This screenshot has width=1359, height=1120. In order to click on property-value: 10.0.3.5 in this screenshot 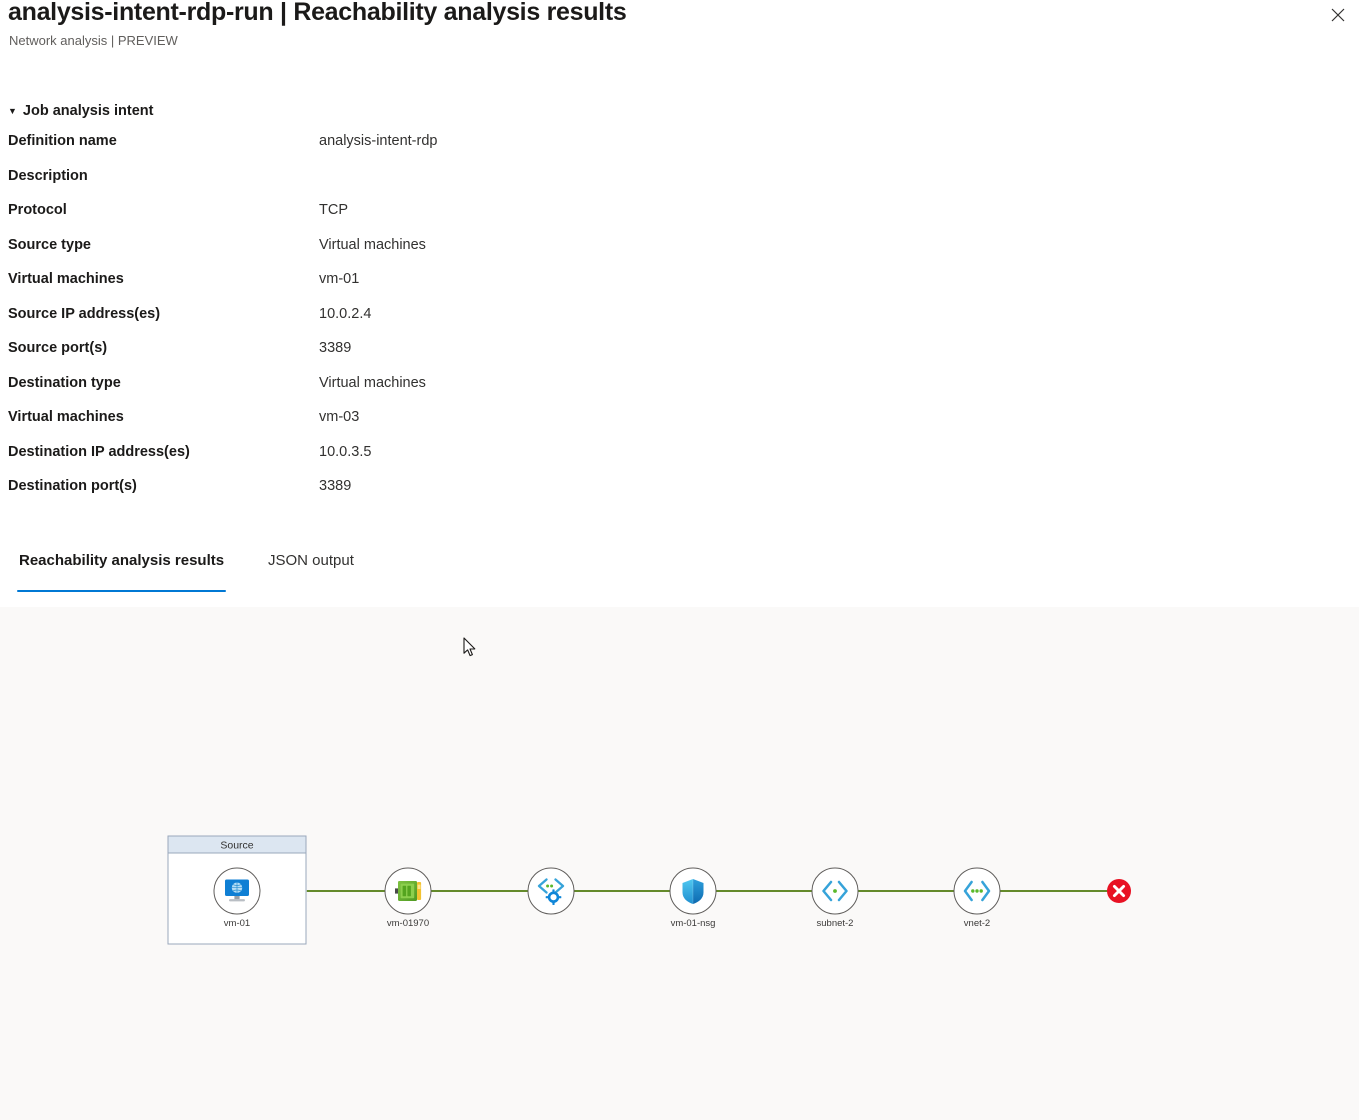, I will do `click(345, 451)`.